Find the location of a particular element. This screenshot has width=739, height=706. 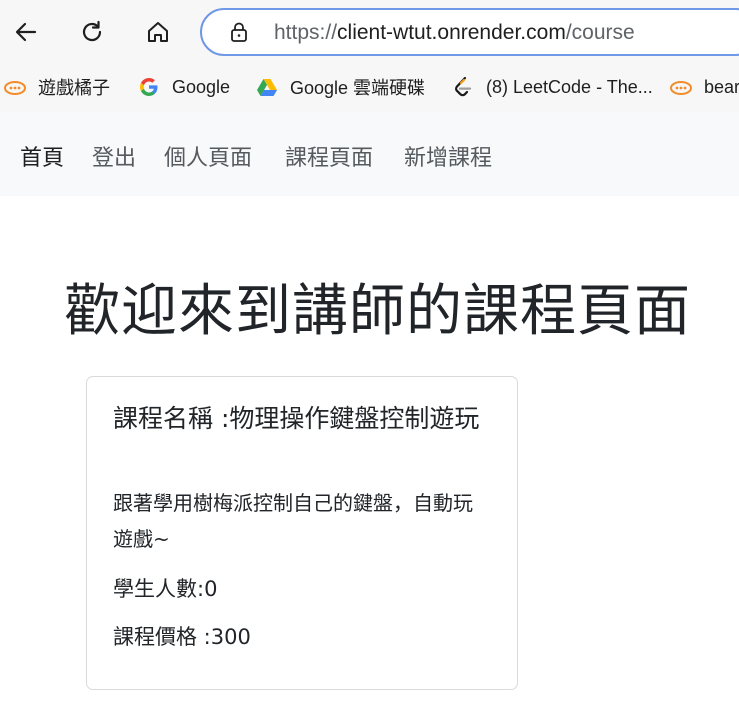

browser-toolbar: https://client-wtut.onrender.com/course is located at coordinates (369, 32).